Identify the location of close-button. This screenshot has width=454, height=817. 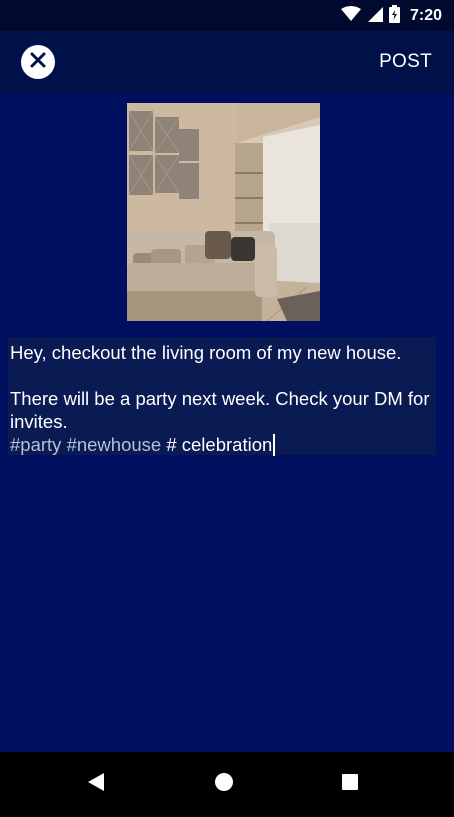
(38, 62).